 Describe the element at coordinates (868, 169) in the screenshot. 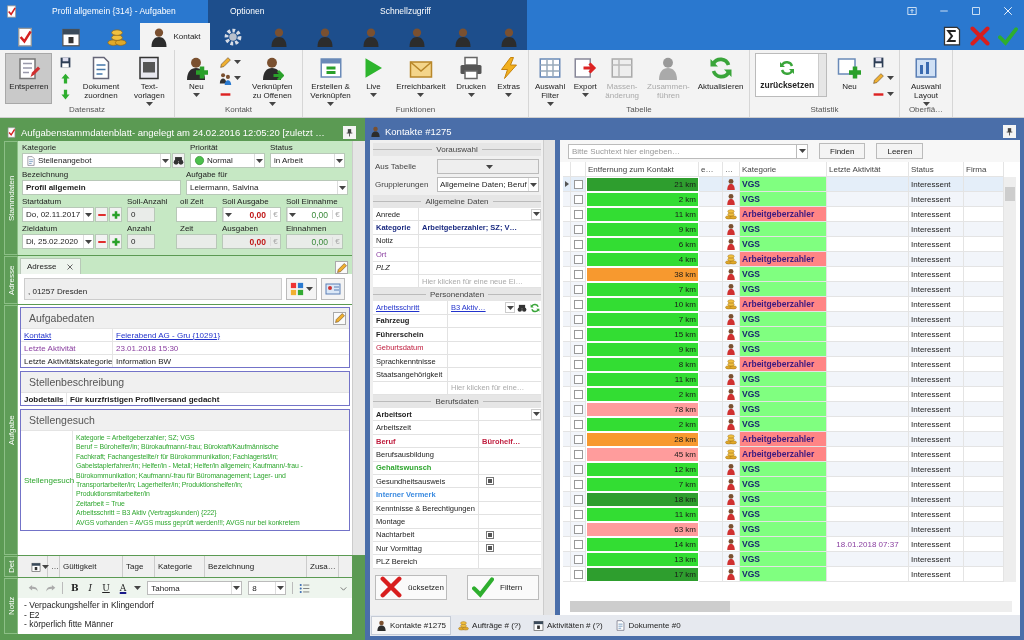

I see `column-header: Letzte Aktivität` at that location.